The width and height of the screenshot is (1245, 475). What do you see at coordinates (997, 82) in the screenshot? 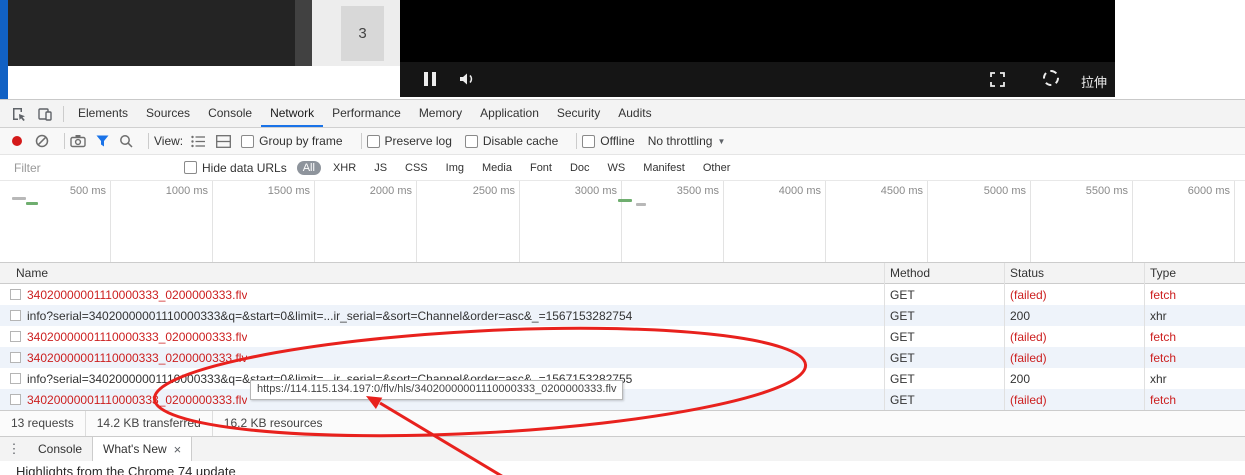
I see `fullscreen-icon` at bounding box center [997, 82].